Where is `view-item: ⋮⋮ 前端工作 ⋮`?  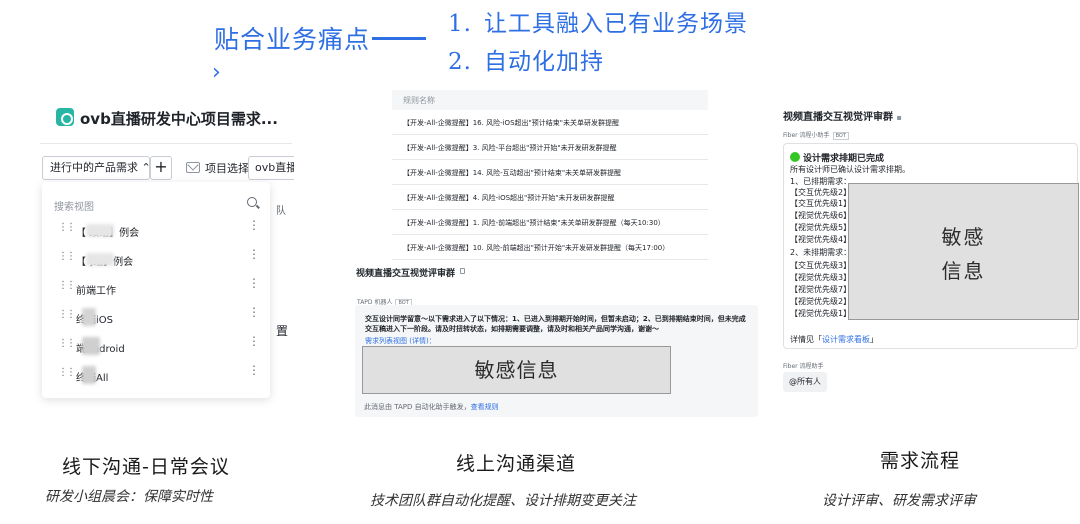
view-item: ⋮⋮ 前端工作 ⋮ is located at coordinates (156, 290).